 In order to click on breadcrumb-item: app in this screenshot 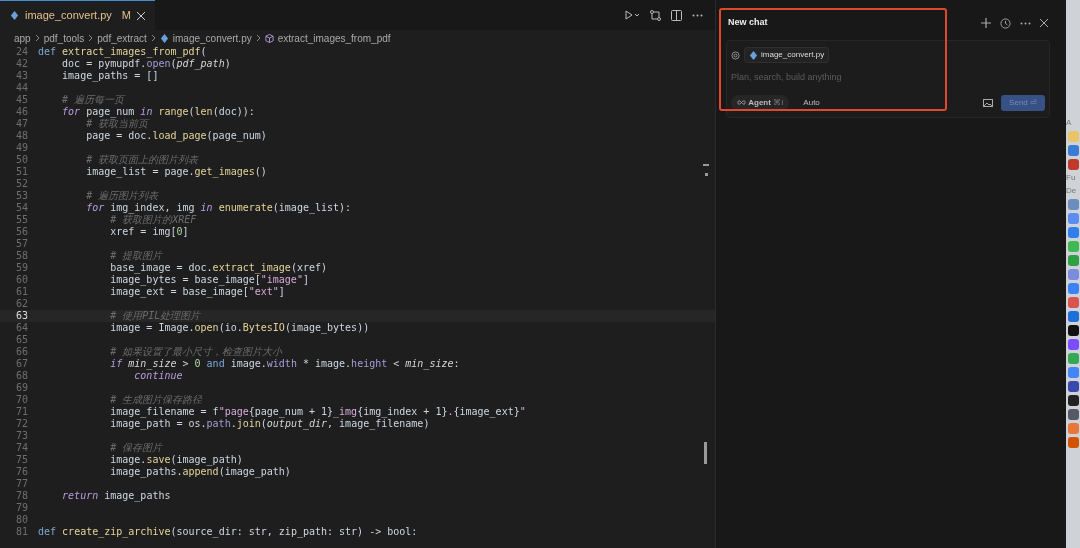, I will do `click(22, 38)`.